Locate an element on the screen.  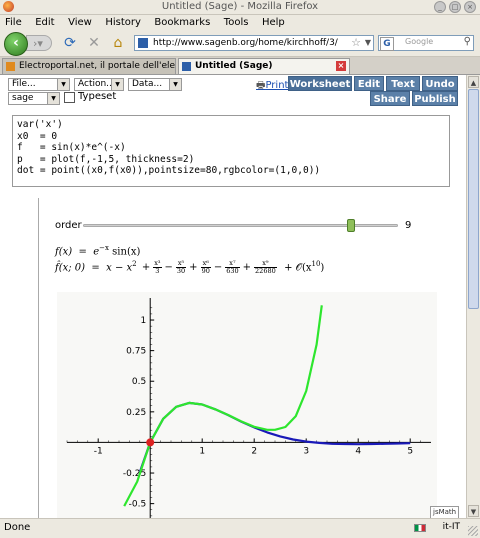
print-label: Print is located at coordinates (277, 85).